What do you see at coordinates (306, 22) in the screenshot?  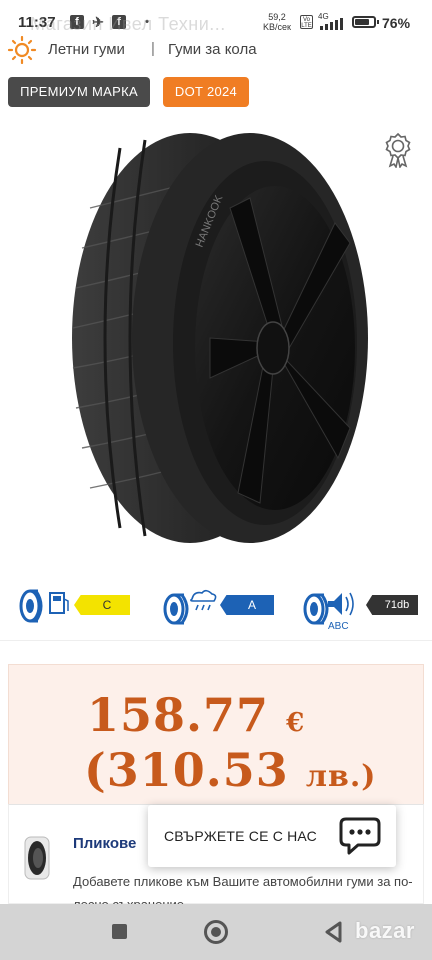 I see `volte-icon: Vo LTE` at bounding box center [306, 22].